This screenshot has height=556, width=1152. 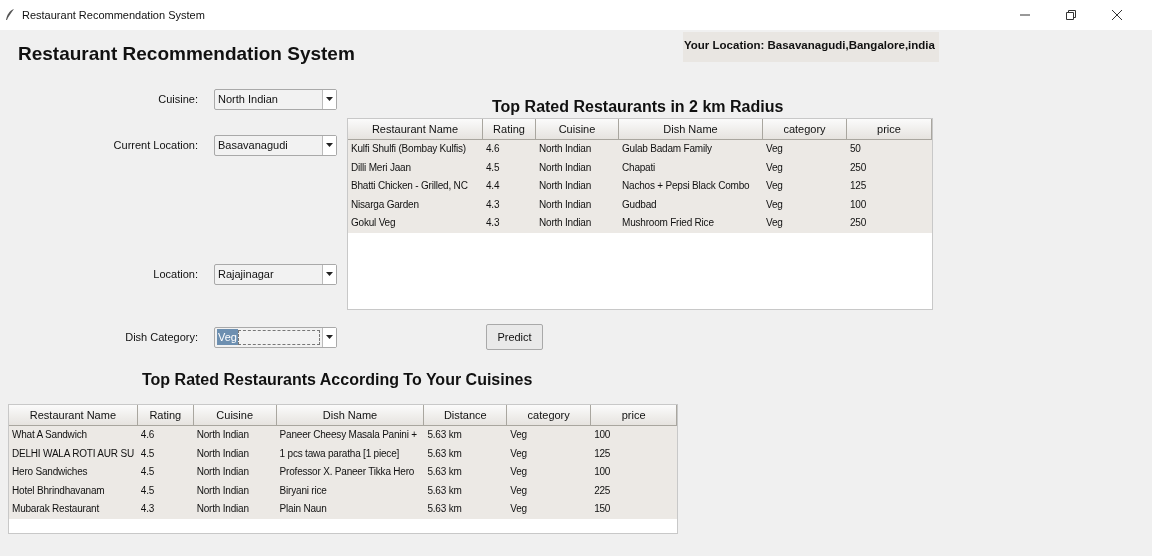 What do you see at coordinates (514, 337) in the screenshot?
I see `predict-button: Predict` at bounding box center [514, 337].